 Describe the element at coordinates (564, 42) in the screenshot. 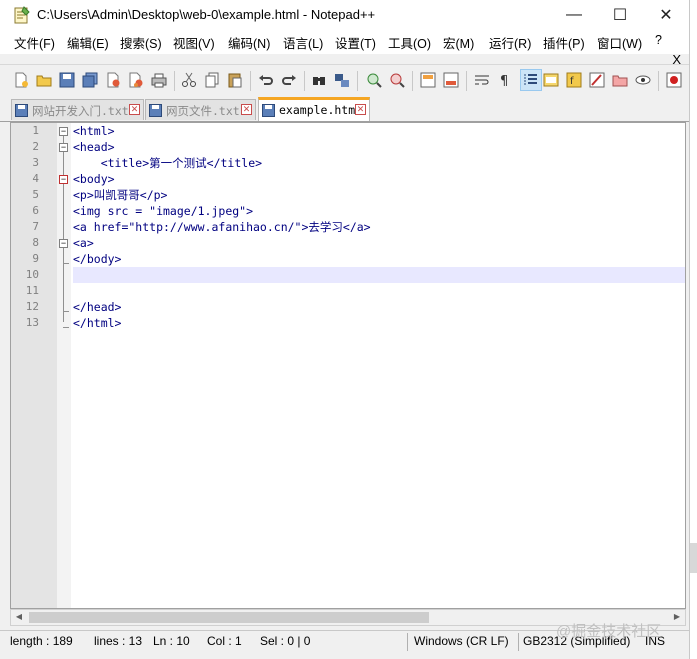

I see `menu-plugins: 插件(P)` at that location.